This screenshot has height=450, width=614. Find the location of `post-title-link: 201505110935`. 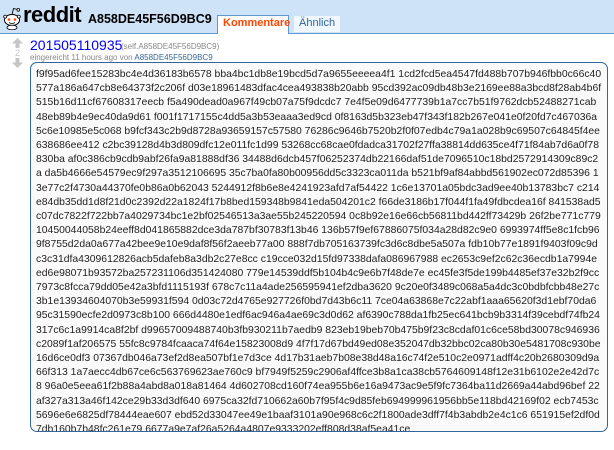

post-title-link: 201505110935 is located at coordinates (76, 45).